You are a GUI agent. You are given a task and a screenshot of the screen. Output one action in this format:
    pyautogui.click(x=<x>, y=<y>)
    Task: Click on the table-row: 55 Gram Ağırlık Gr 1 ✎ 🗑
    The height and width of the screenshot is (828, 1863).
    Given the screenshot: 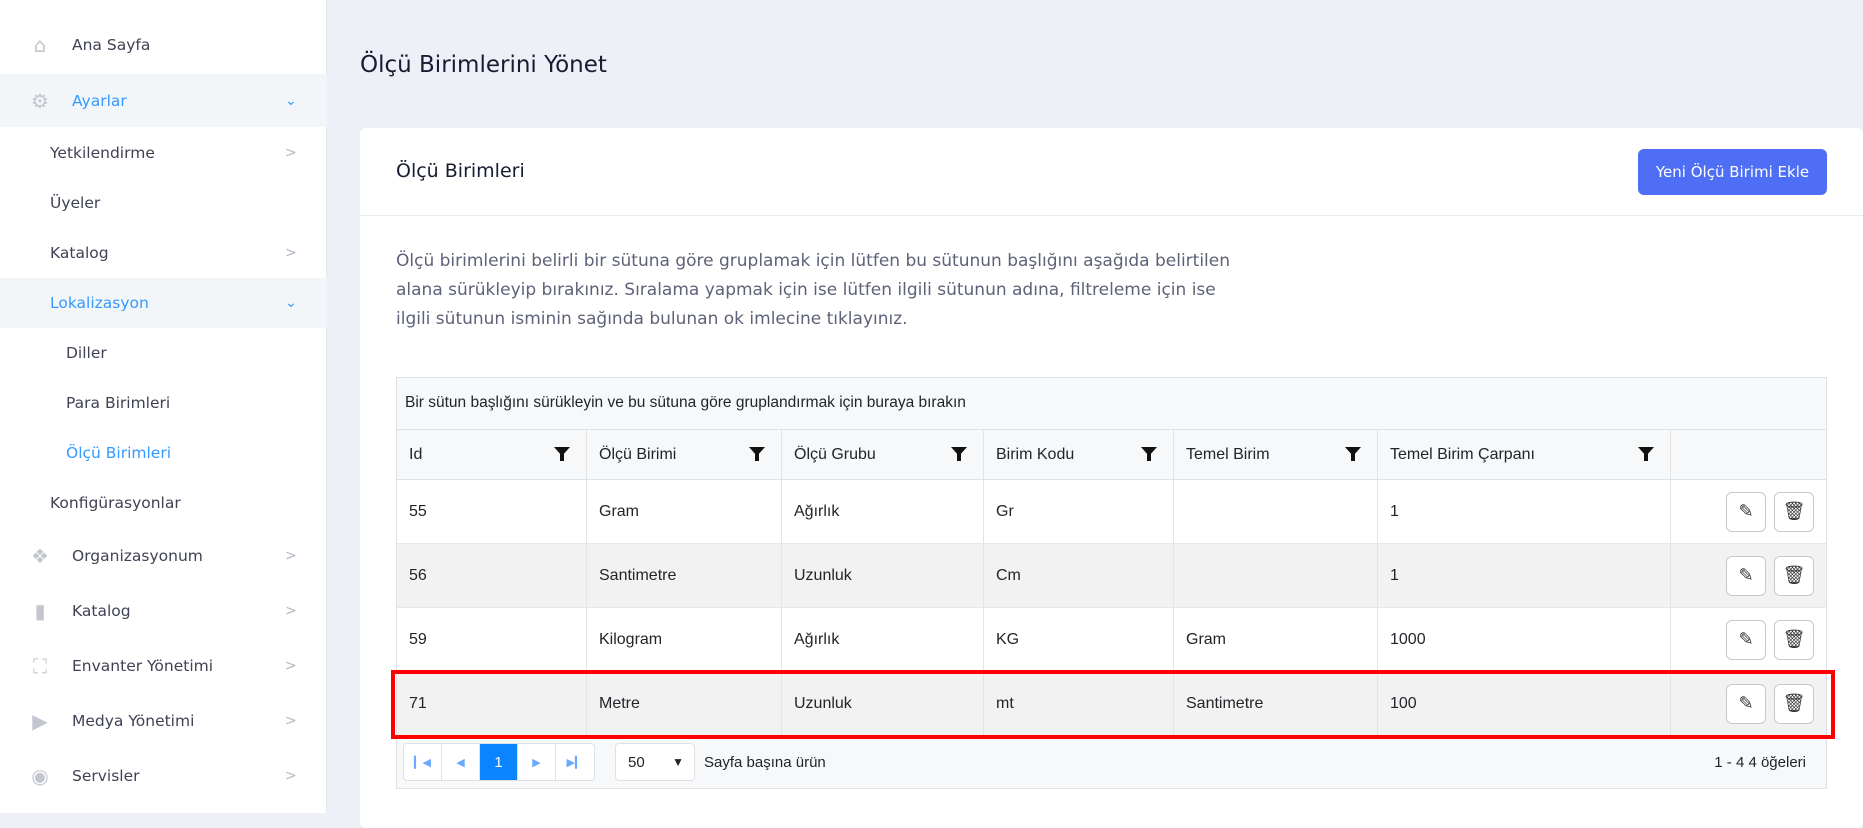 What is the action you would take?
    pyautogui.click(x=1111, y=512)
    